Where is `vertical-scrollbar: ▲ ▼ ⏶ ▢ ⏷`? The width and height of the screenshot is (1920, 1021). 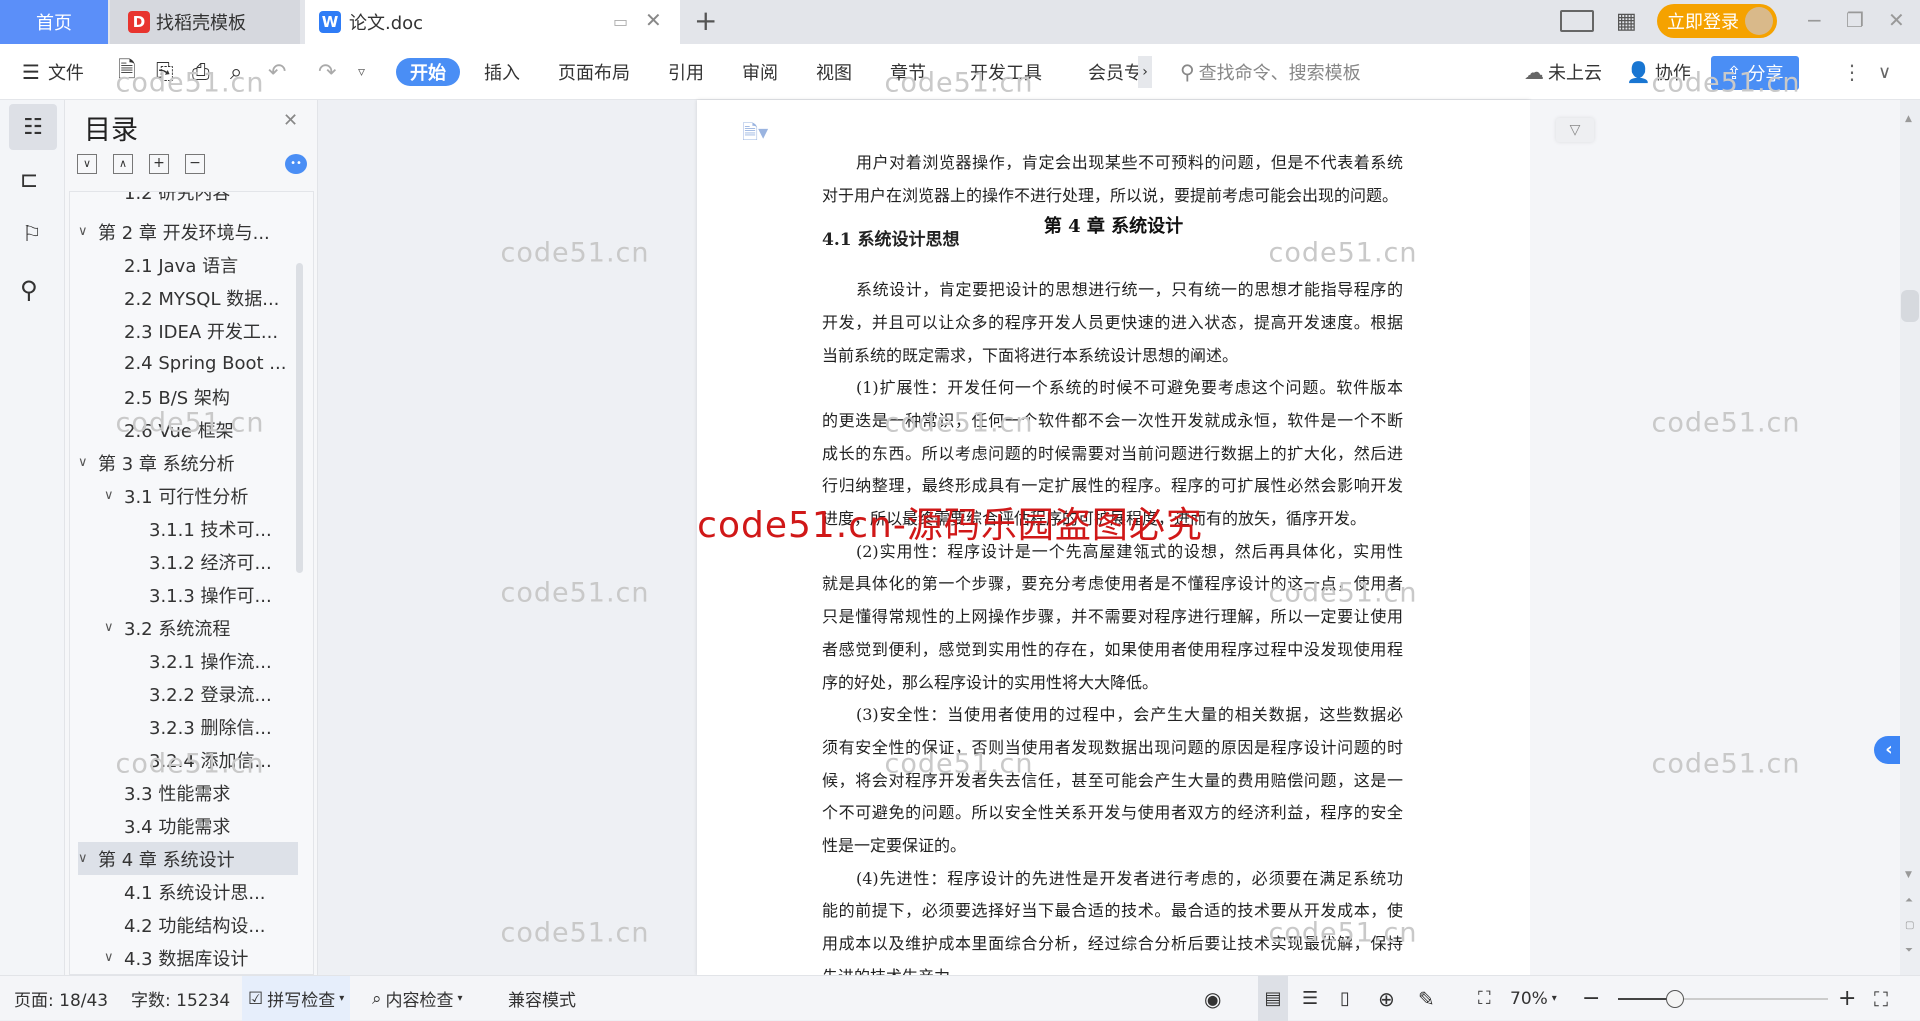 vertical-scrollbar: ▲ ▼ ⏶ ▢ ⏷ is located at coordinates (1910, 537).